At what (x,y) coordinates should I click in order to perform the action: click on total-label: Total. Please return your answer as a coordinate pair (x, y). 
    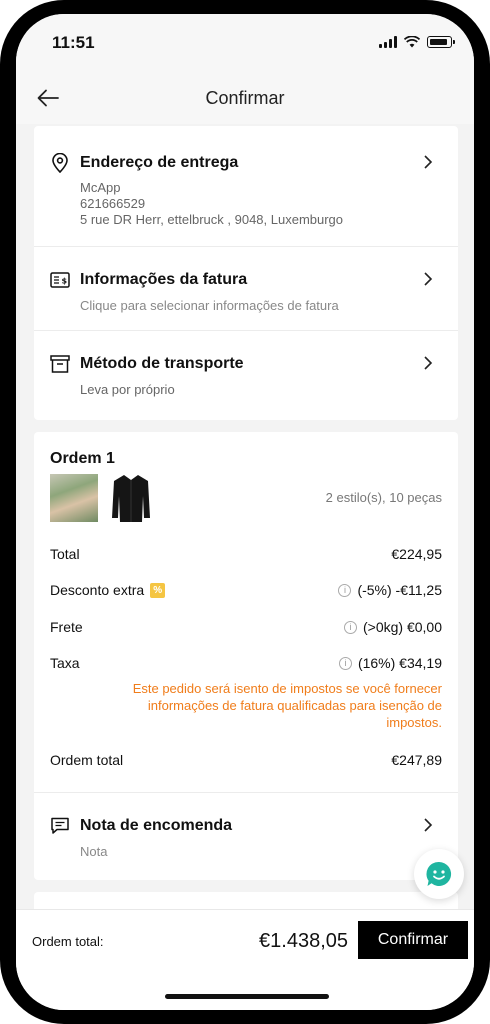
    Looking at the image, I should click on (65, 554).